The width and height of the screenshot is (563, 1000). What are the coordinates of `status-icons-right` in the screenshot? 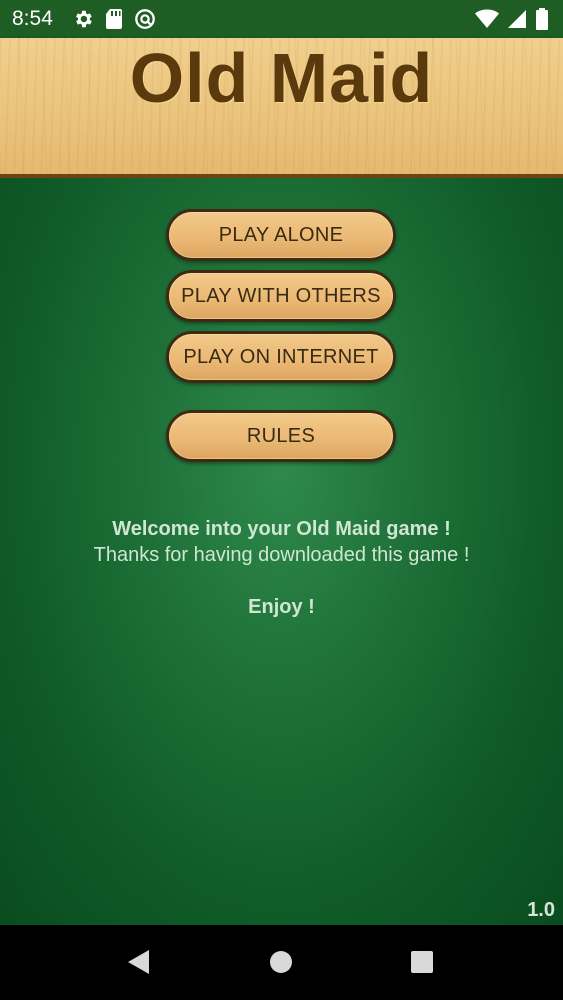 It's located at (512, 19).